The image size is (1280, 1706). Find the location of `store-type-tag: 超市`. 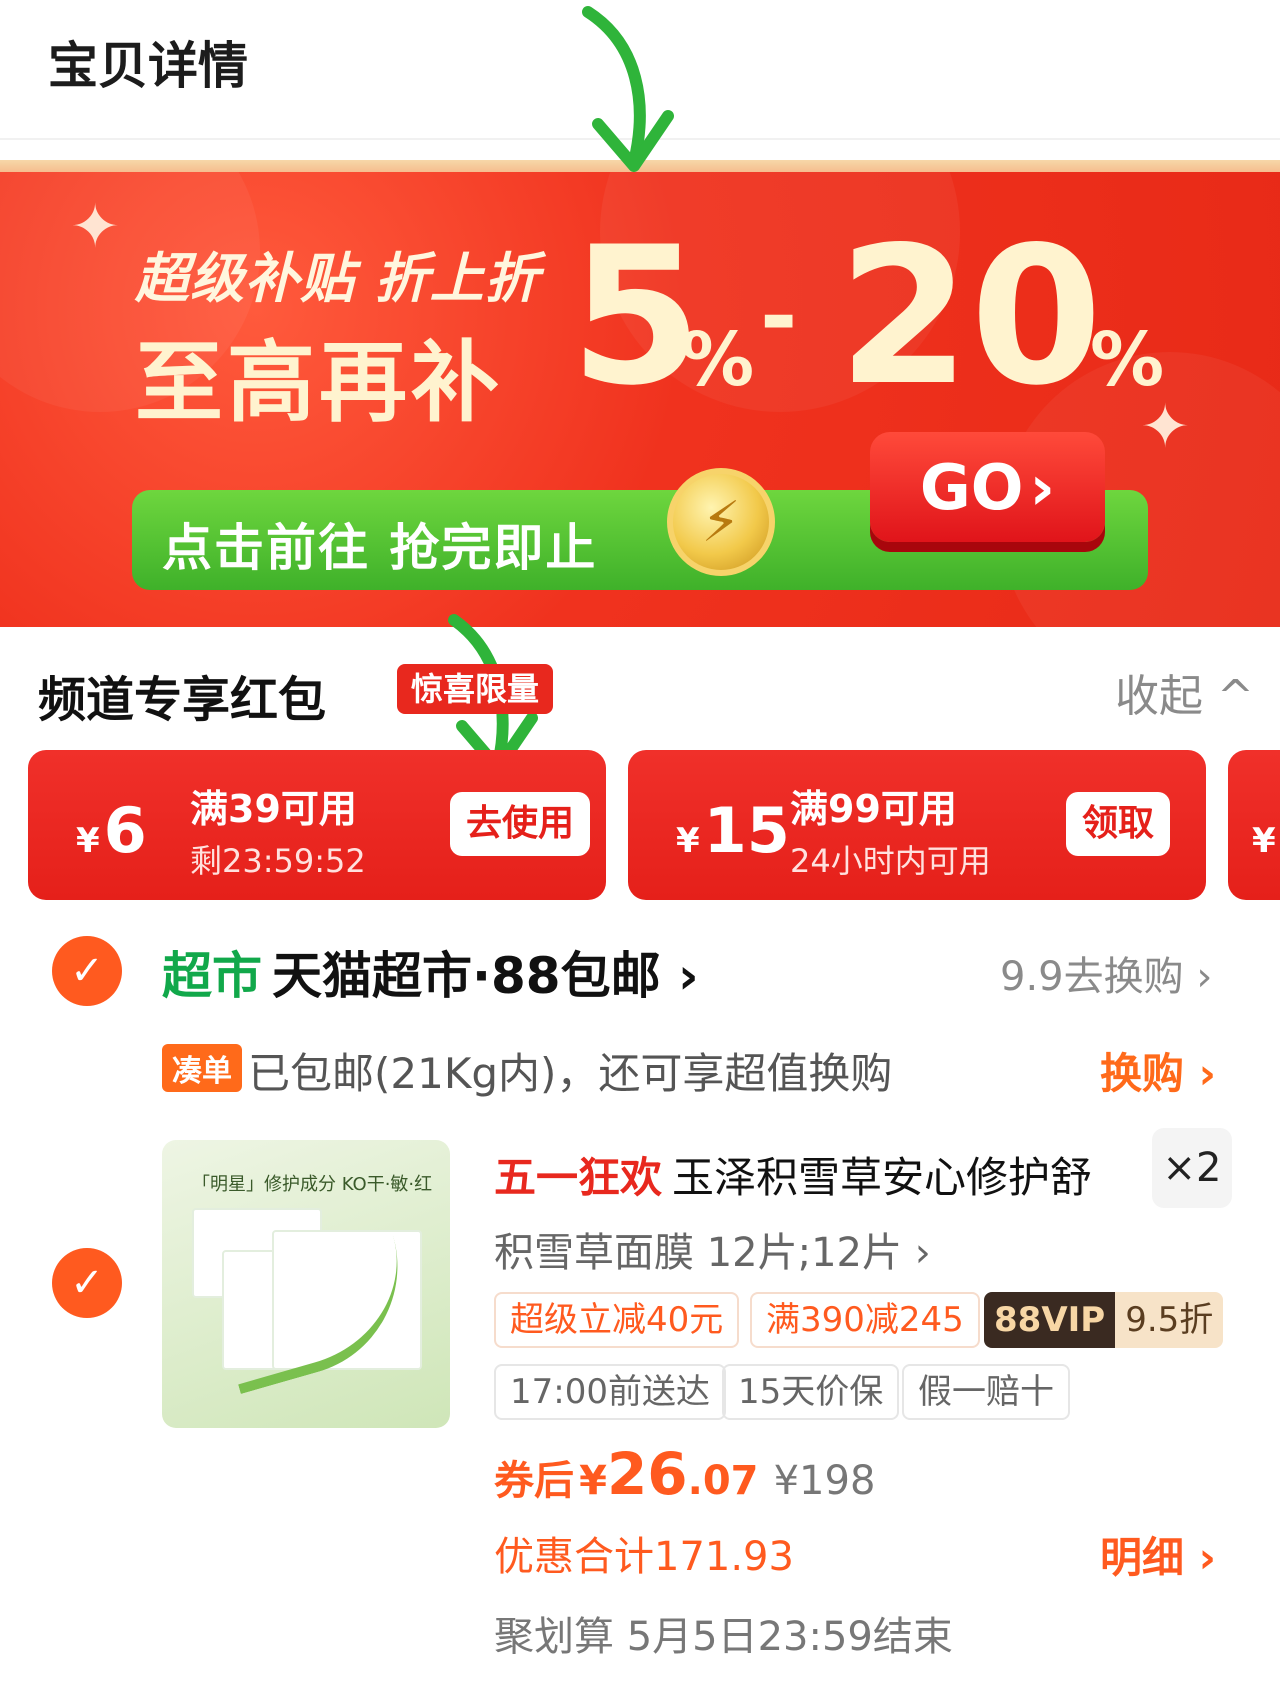

store-type-tag: 超市 is located at coordinates (212, 976).